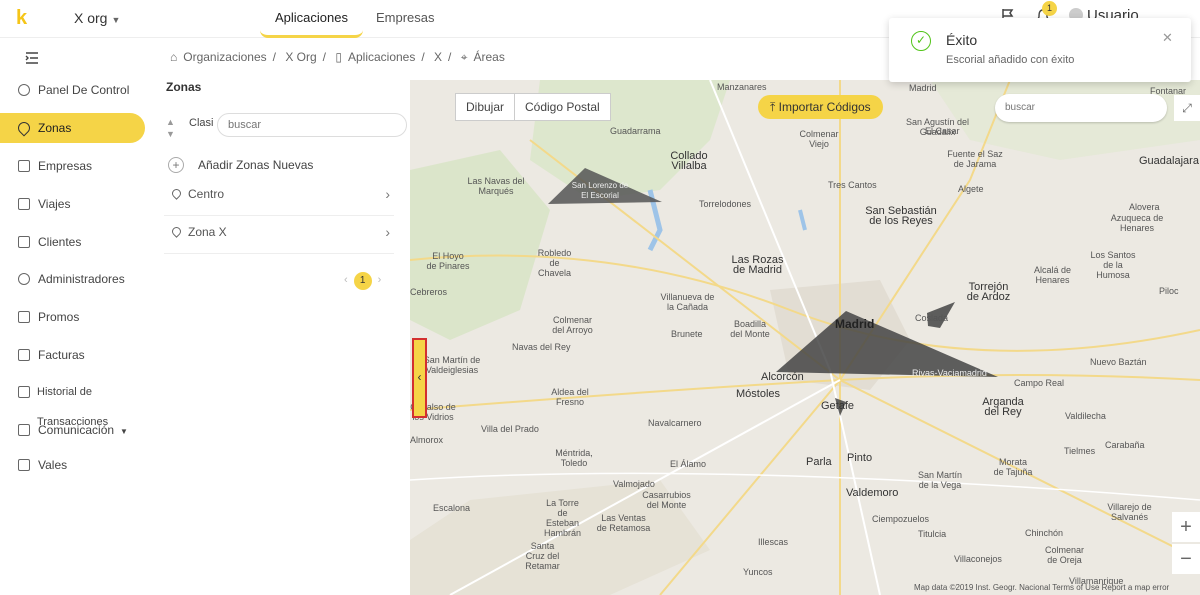 This screenshot has width=1200, height=595. Describe the element at coordinates (184, 87) in the screenshot. I see `zones-title: Zonas` at that location.